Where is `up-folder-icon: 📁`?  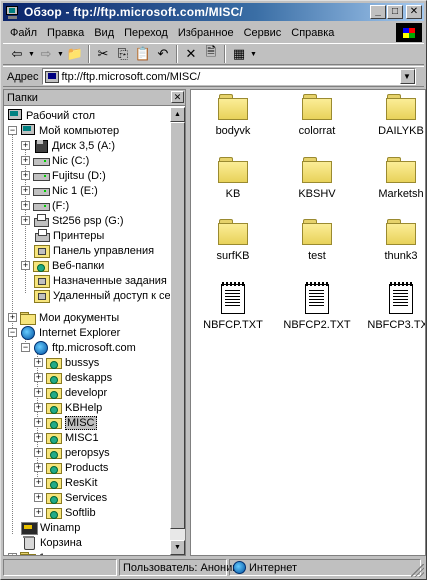
up-folder-icon: 📁 is located at coordinates (75, 53).